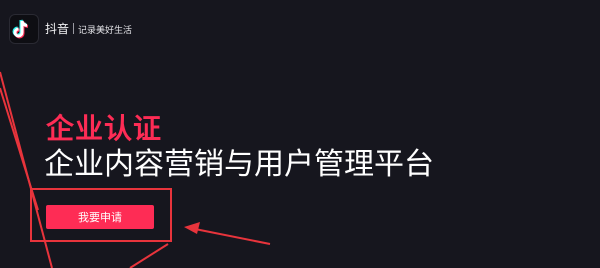 The image size is (600, 268). I want to click on annotation-line-left-inner, so click(19, 149).